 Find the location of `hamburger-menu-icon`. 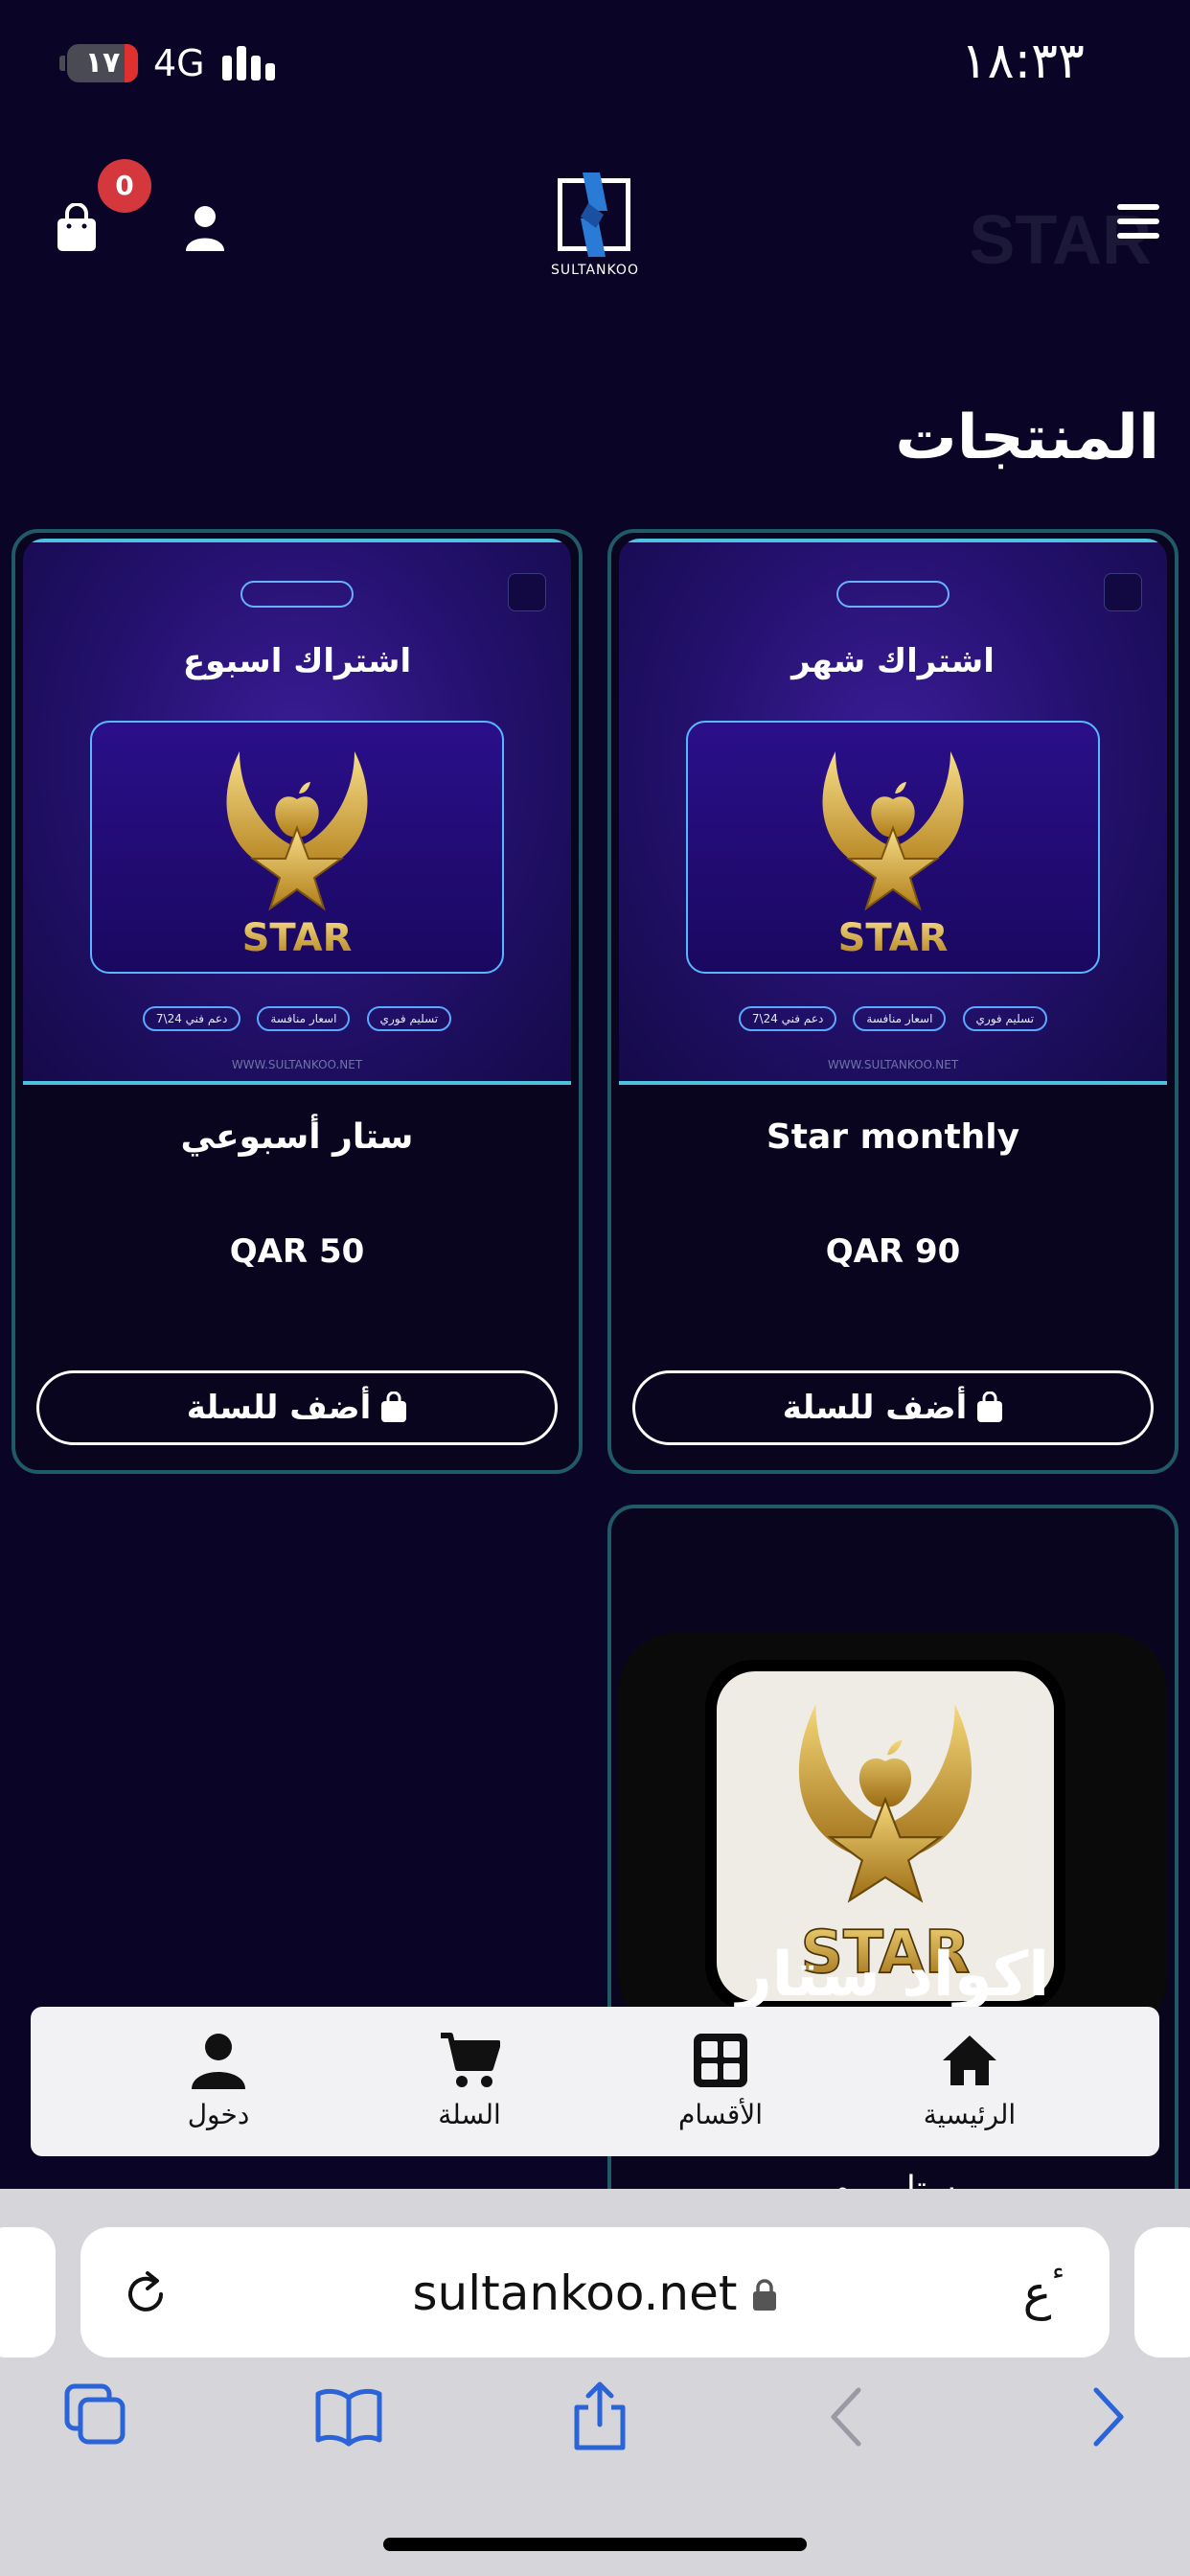

hamburger-menu-icon is located at coordinates (1138, 222).